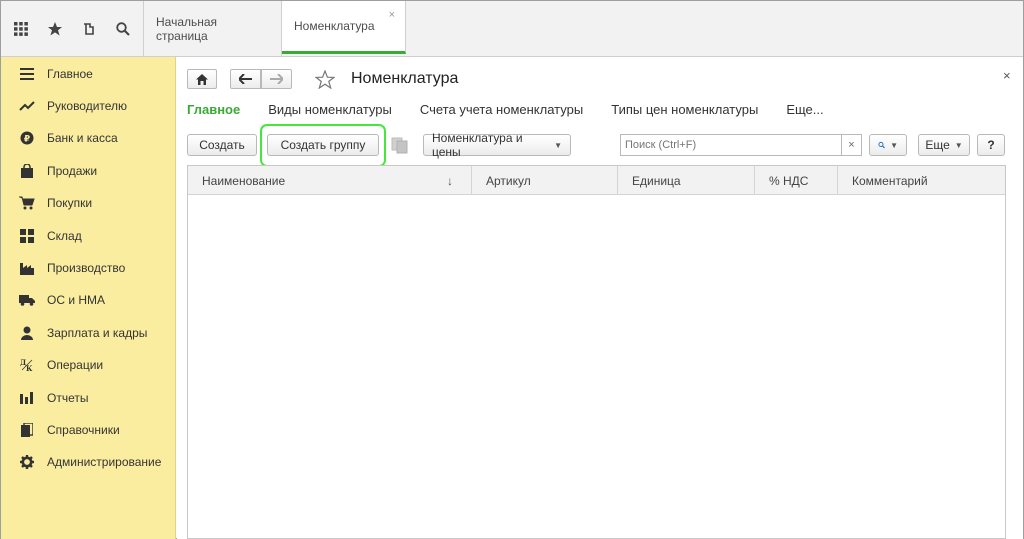  I want to click on more-button: Еще ▼, so click(944, 145).